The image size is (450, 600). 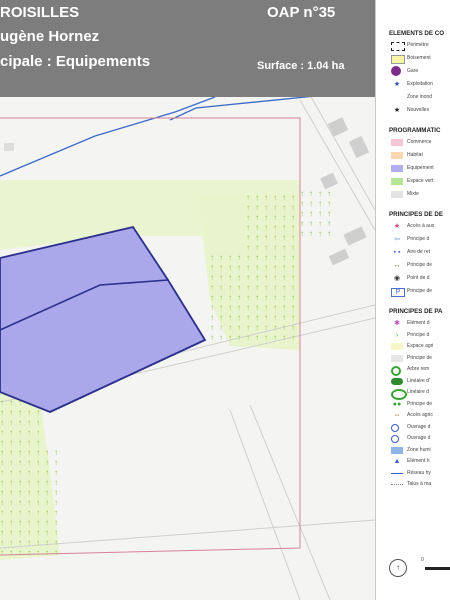 What do you see at coordinates (418, 380) in the screenshot?
I see `legend-item-label: Linéaire d'` at bounding box center [418, 380].